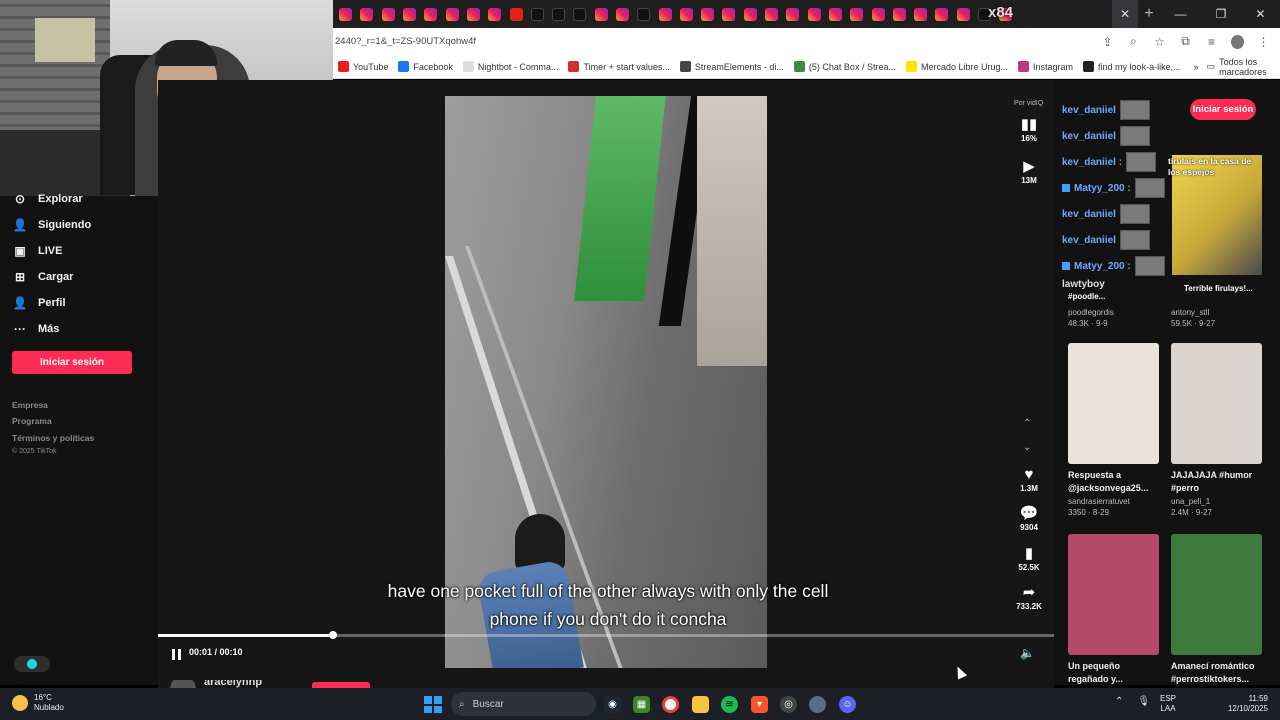 The height and width of the screenshot is (720, 1280). Describe the element at coordinates (1260, 14) in the screenshot. I see `close-window-icon: ✕` at that location.